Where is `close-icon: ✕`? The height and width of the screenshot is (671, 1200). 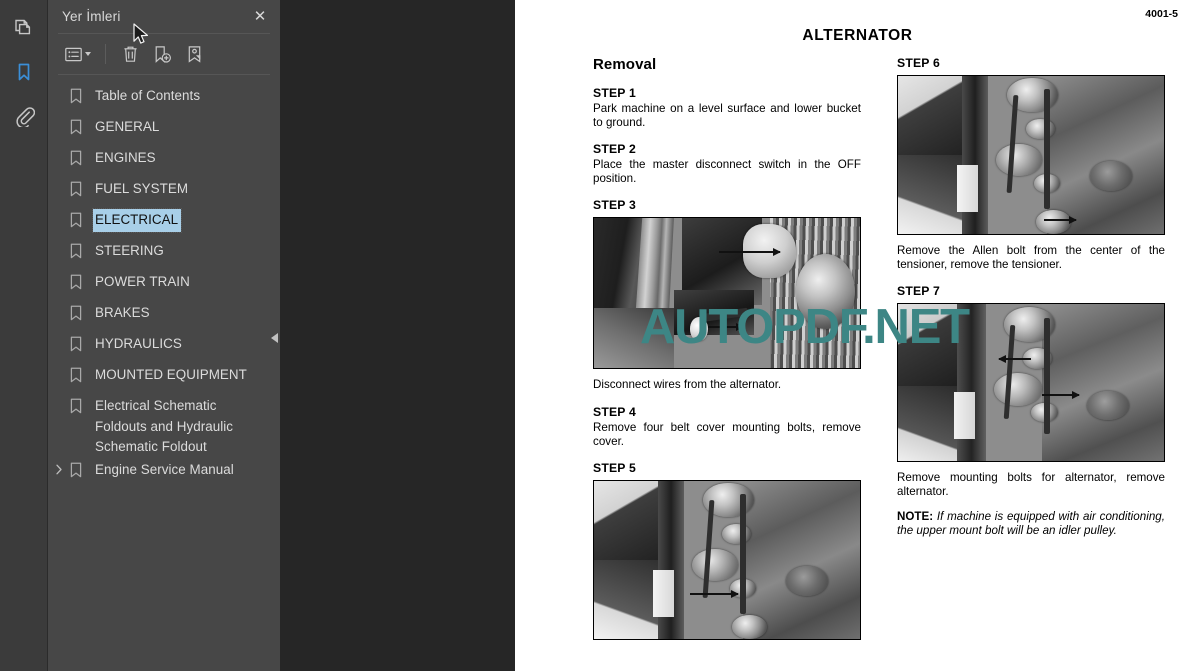
close-icon: ✕ is located at coordinates (260, 17).